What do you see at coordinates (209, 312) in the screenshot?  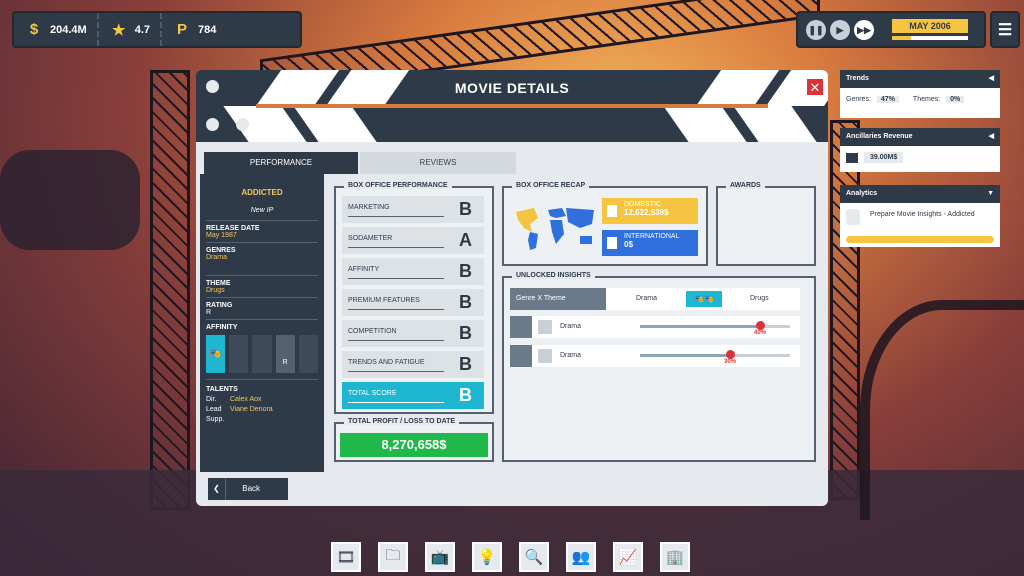 I see `rating-value: R` at bounding box center [209, 312].